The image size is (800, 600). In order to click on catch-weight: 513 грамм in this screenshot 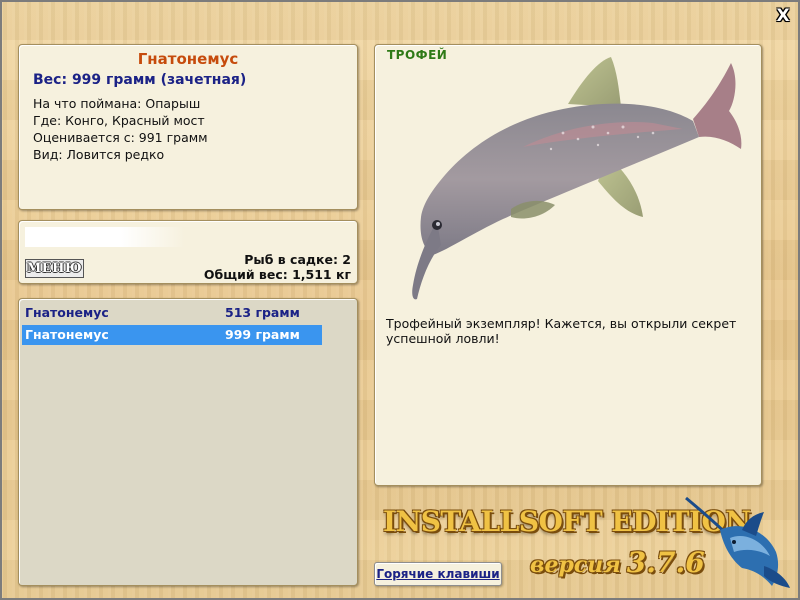, I will do `click(262, 312)`.